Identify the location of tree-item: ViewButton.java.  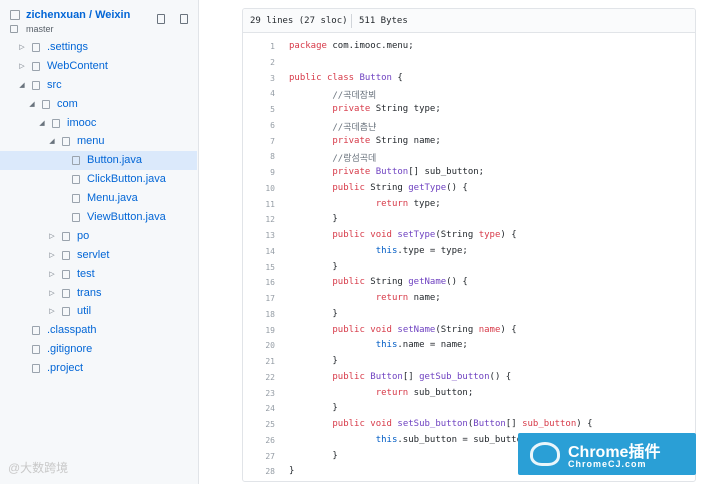
(98, 217).